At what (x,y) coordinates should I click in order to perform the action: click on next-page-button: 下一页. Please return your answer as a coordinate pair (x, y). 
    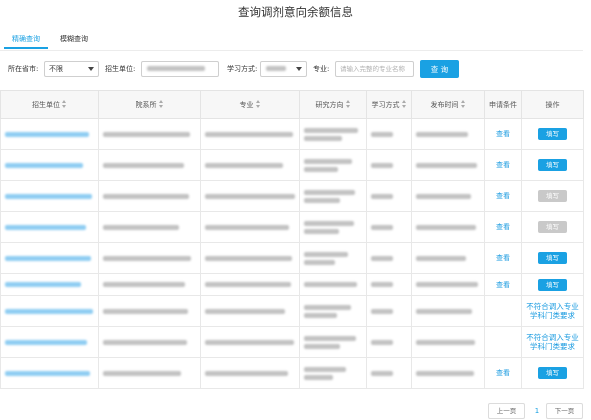
    Looking at the image, I should click on (564, 411).